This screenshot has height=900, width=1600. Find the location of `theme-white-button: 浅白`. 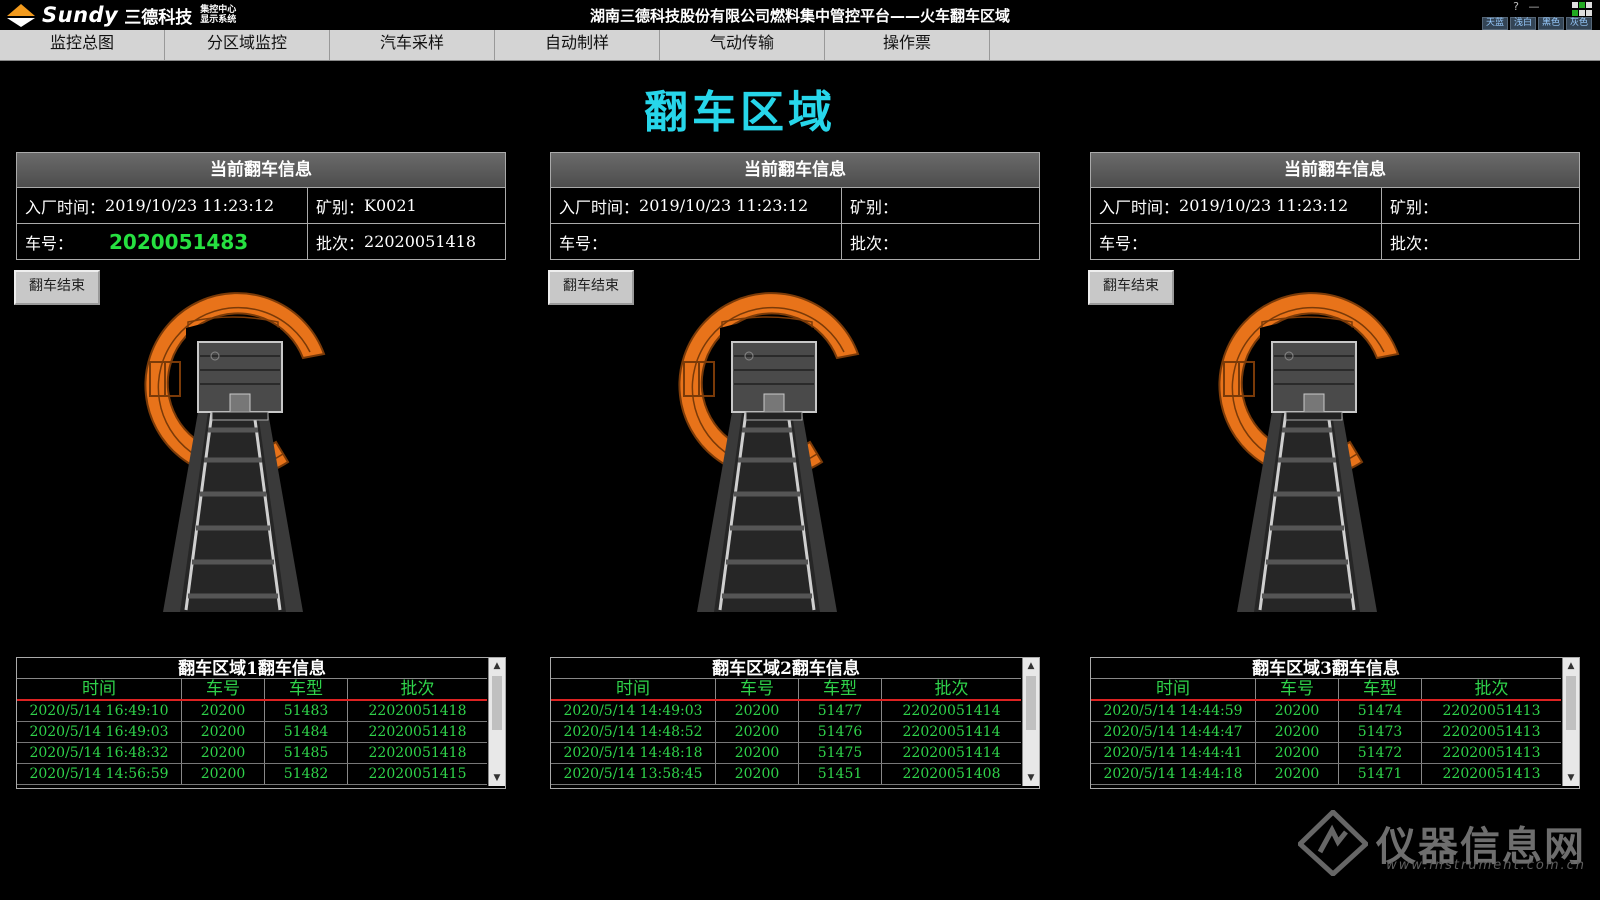

theme-white-button: 浅白 is located at coordinates (1522, 23).